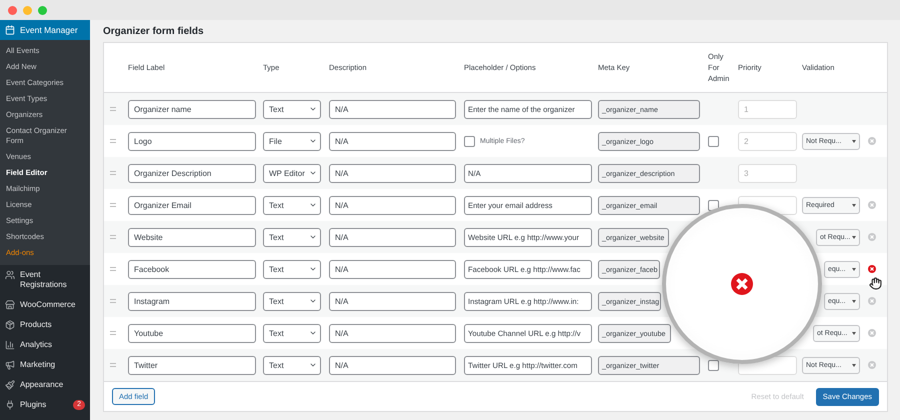  I want to click on menu-label: Plugins, so click(34, 405).